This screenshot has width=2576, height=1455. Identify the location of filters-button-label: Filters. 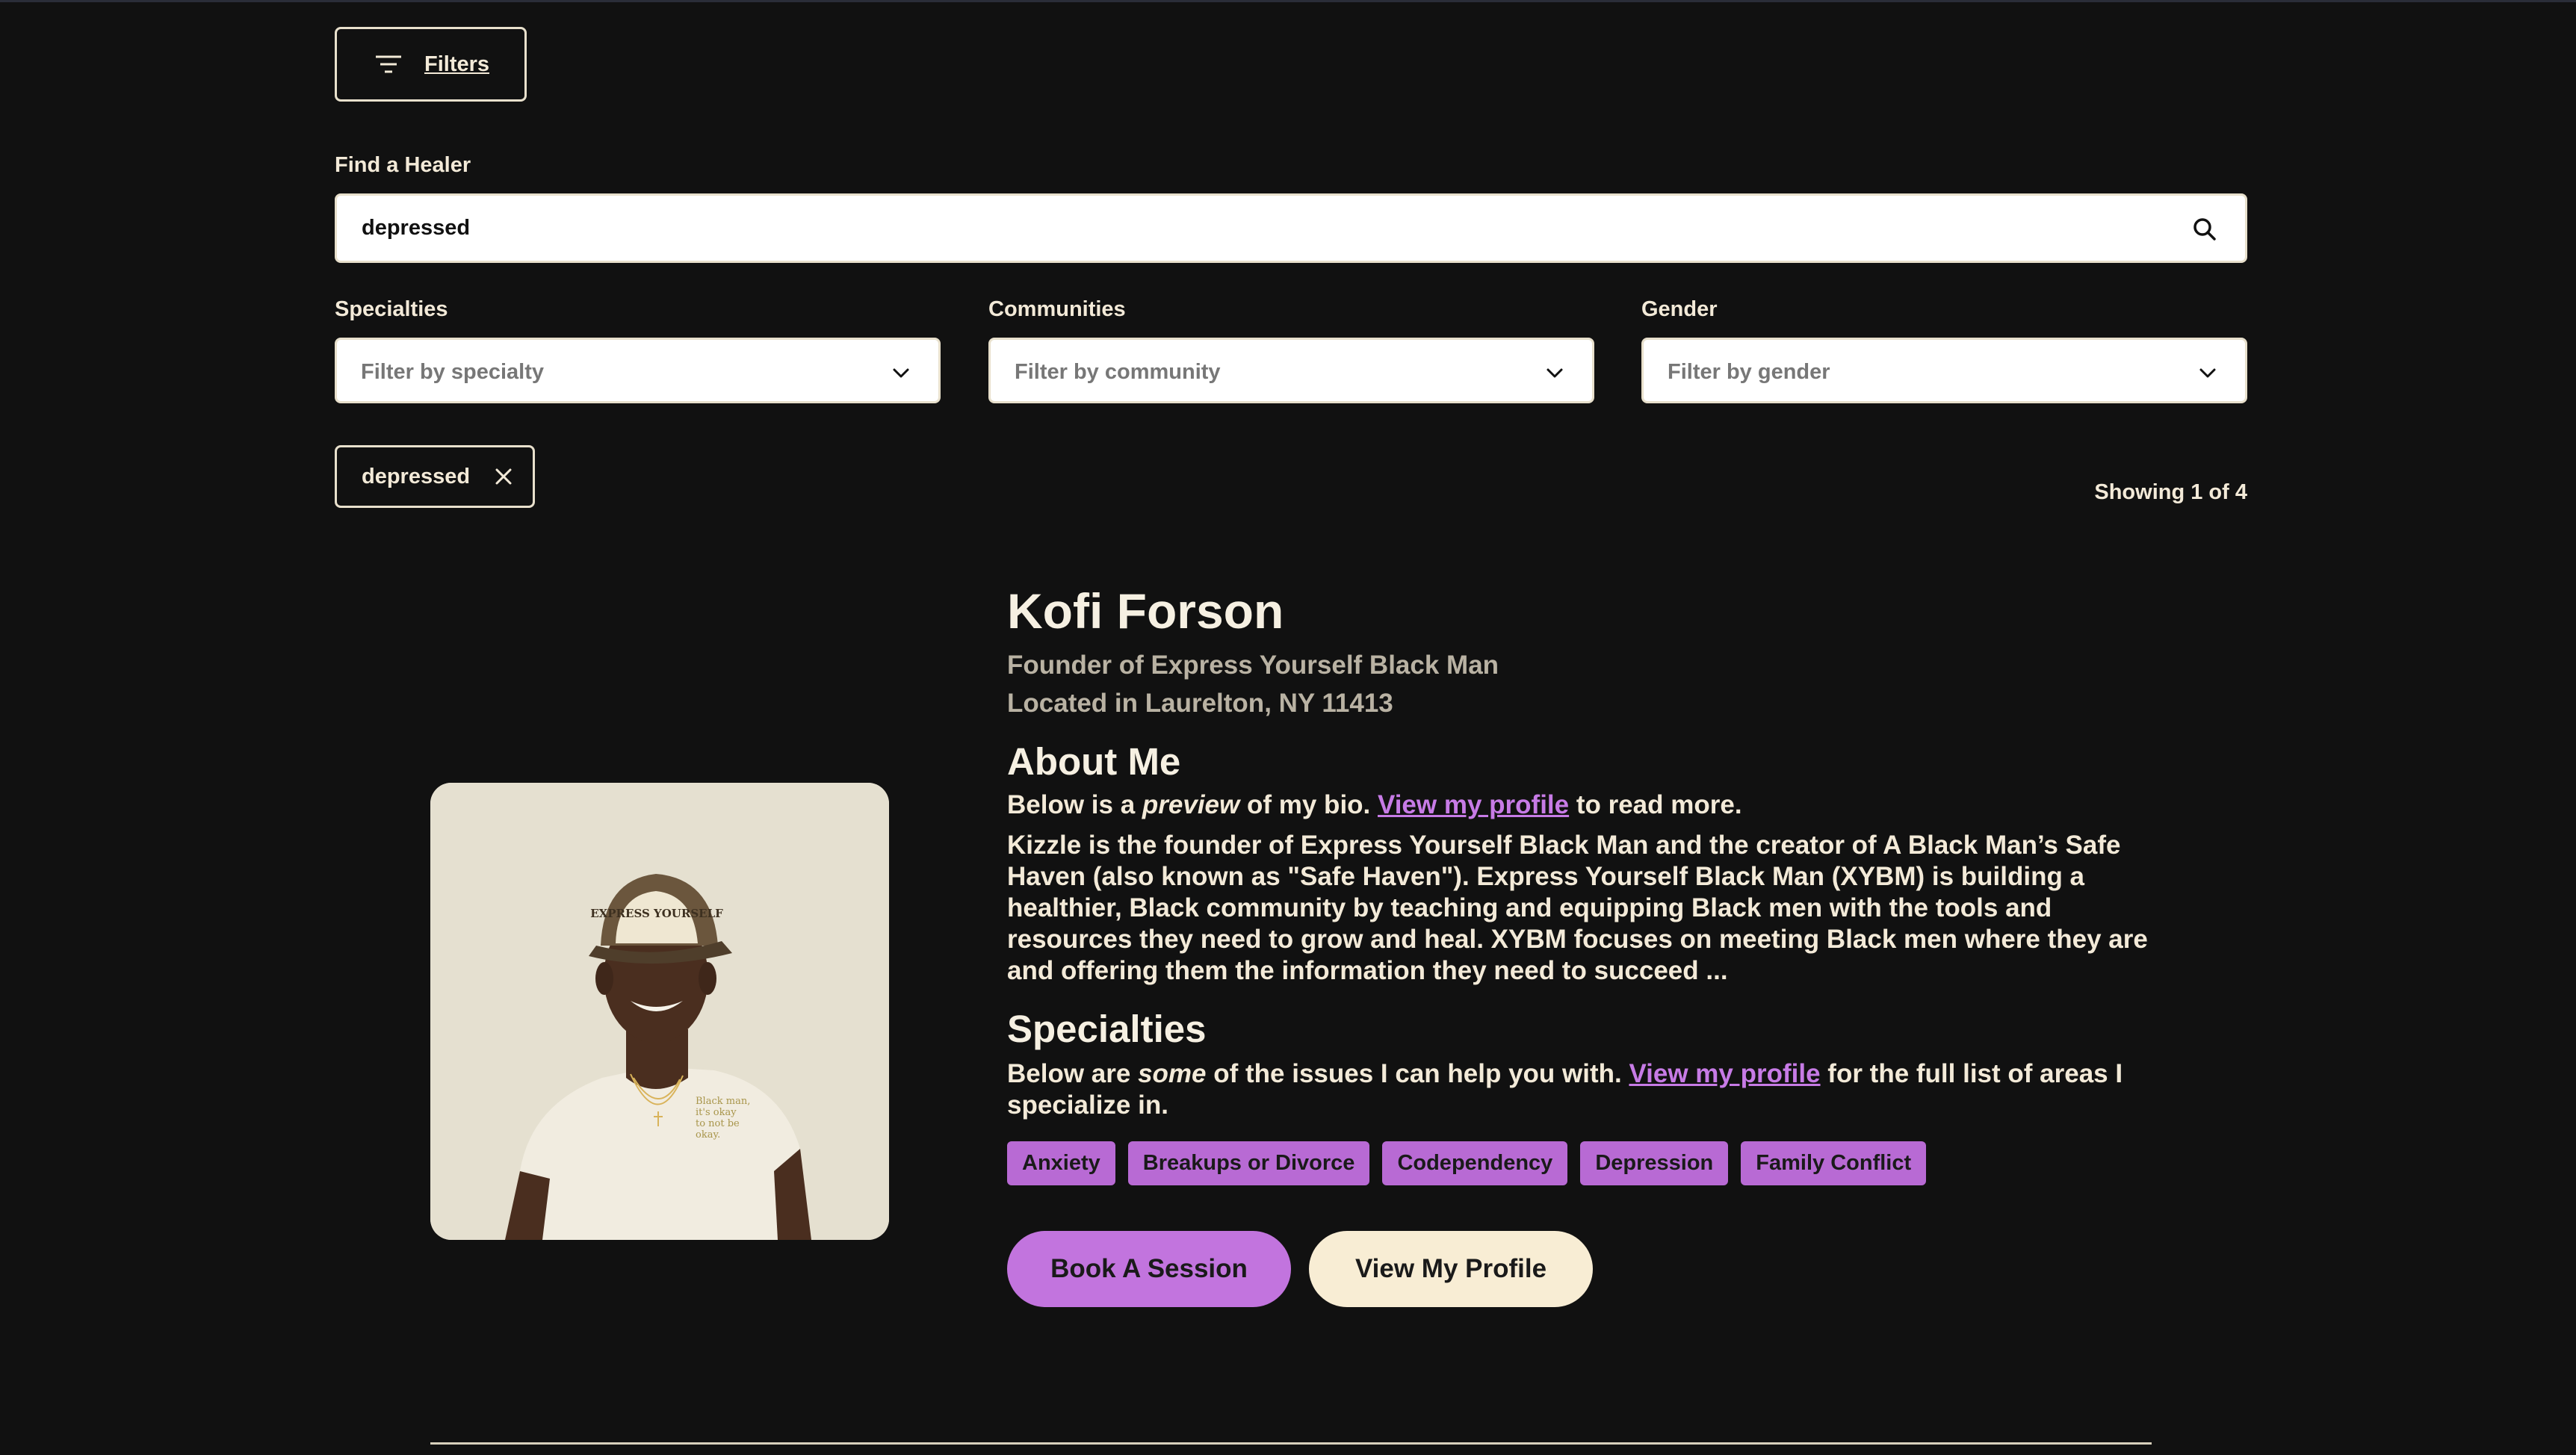
(457, 64).